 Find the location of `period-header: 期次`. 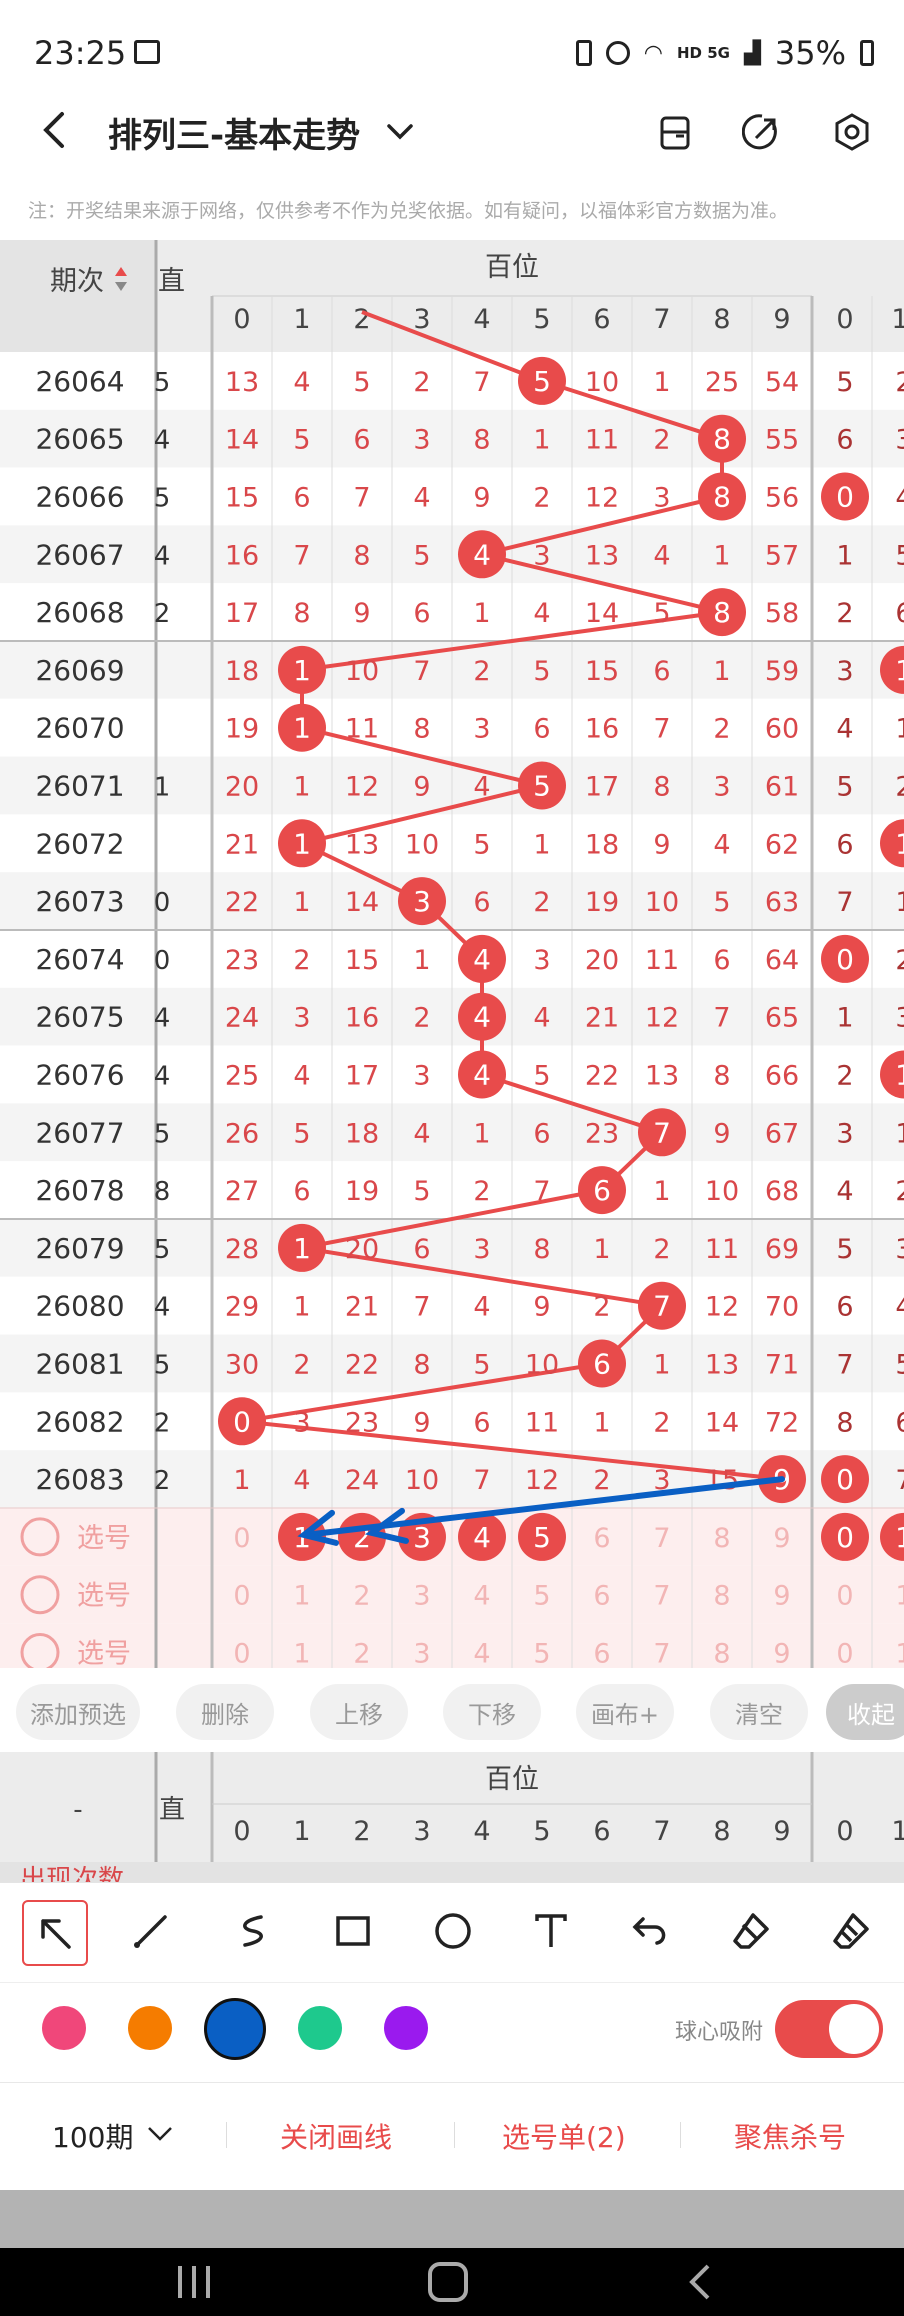

period-header: 期次 is located at coordinates (77, 281).